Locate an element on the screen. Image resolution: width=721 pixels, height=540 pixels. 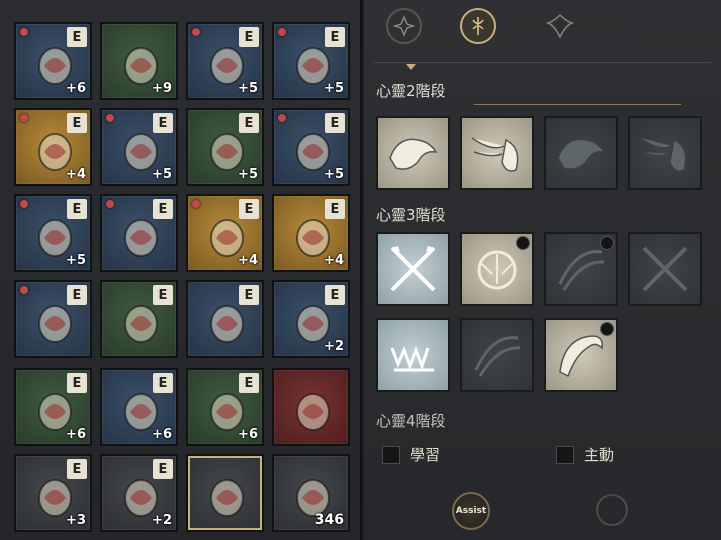
learn-label: 學習 is located at coordinates (425, 455).